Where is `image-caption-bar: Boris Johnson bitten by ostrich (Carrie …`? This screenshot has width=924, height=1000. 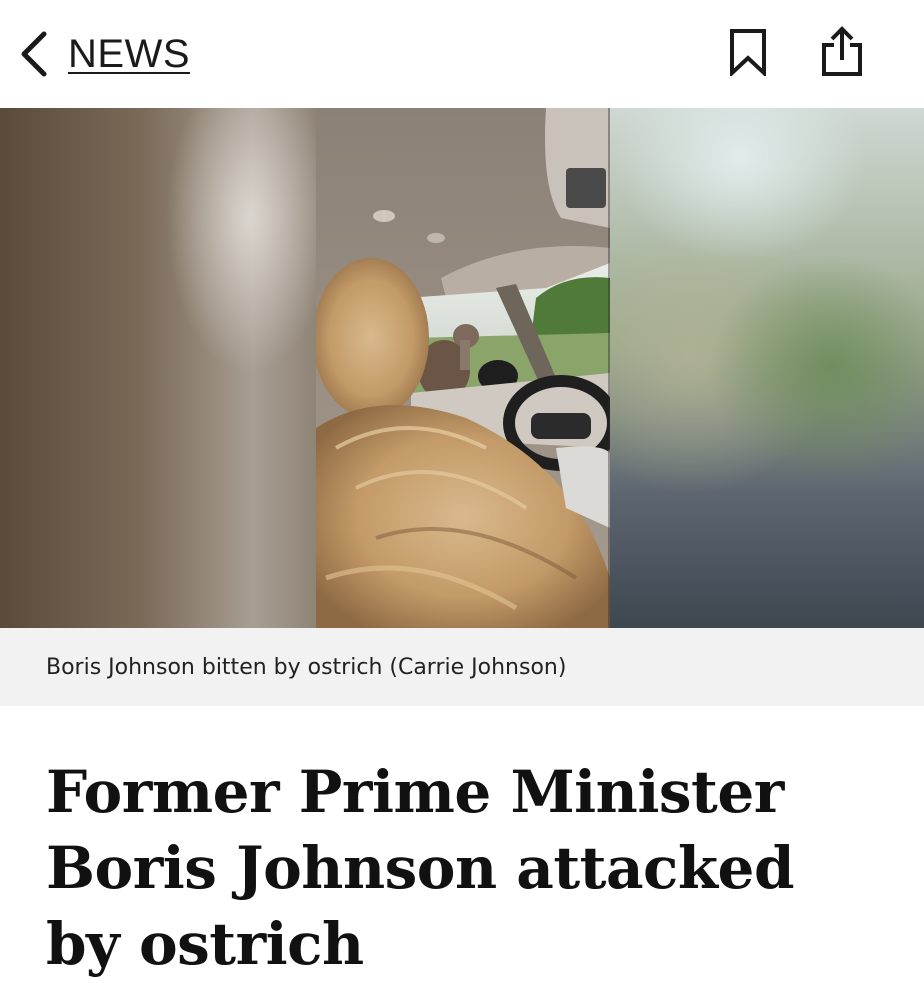
image-caption-bar: Boris Johnson bitten by ostrich (Carrie … is located at coordinates (462, 667).